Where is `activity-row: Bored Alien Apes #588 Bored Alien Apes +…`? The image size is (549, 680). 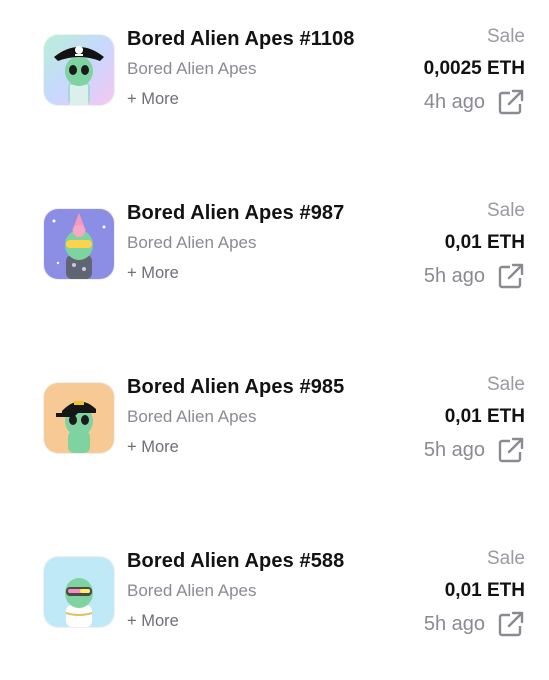 activity-row: Bored Alien Apes #588 Bored Alien Apes +… is located at coordinates (274, 594).